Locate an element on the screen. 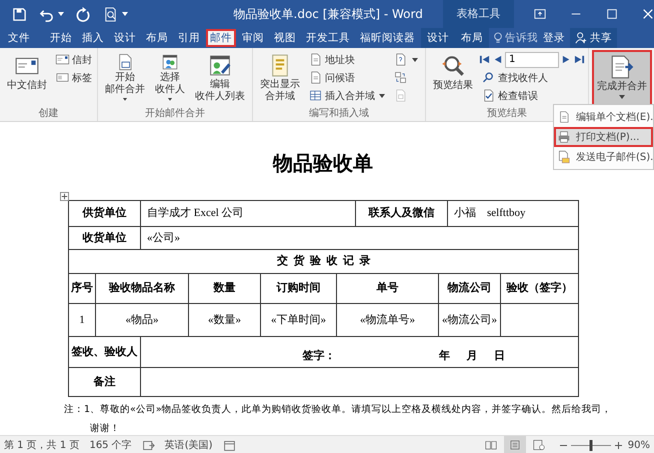 The height and width of the screenshot is (453, 654). context-tab-title: 表格工具 is located at coordinates (478, 14).